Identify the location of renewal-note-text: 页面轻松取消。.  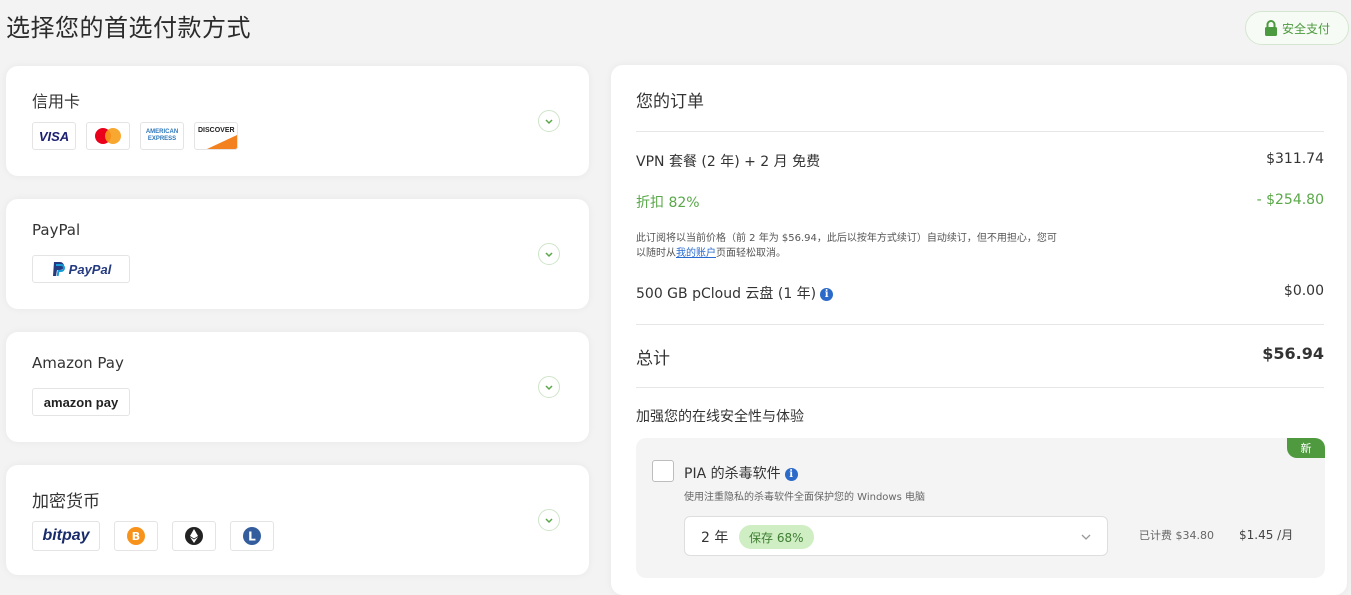
(751, 253).